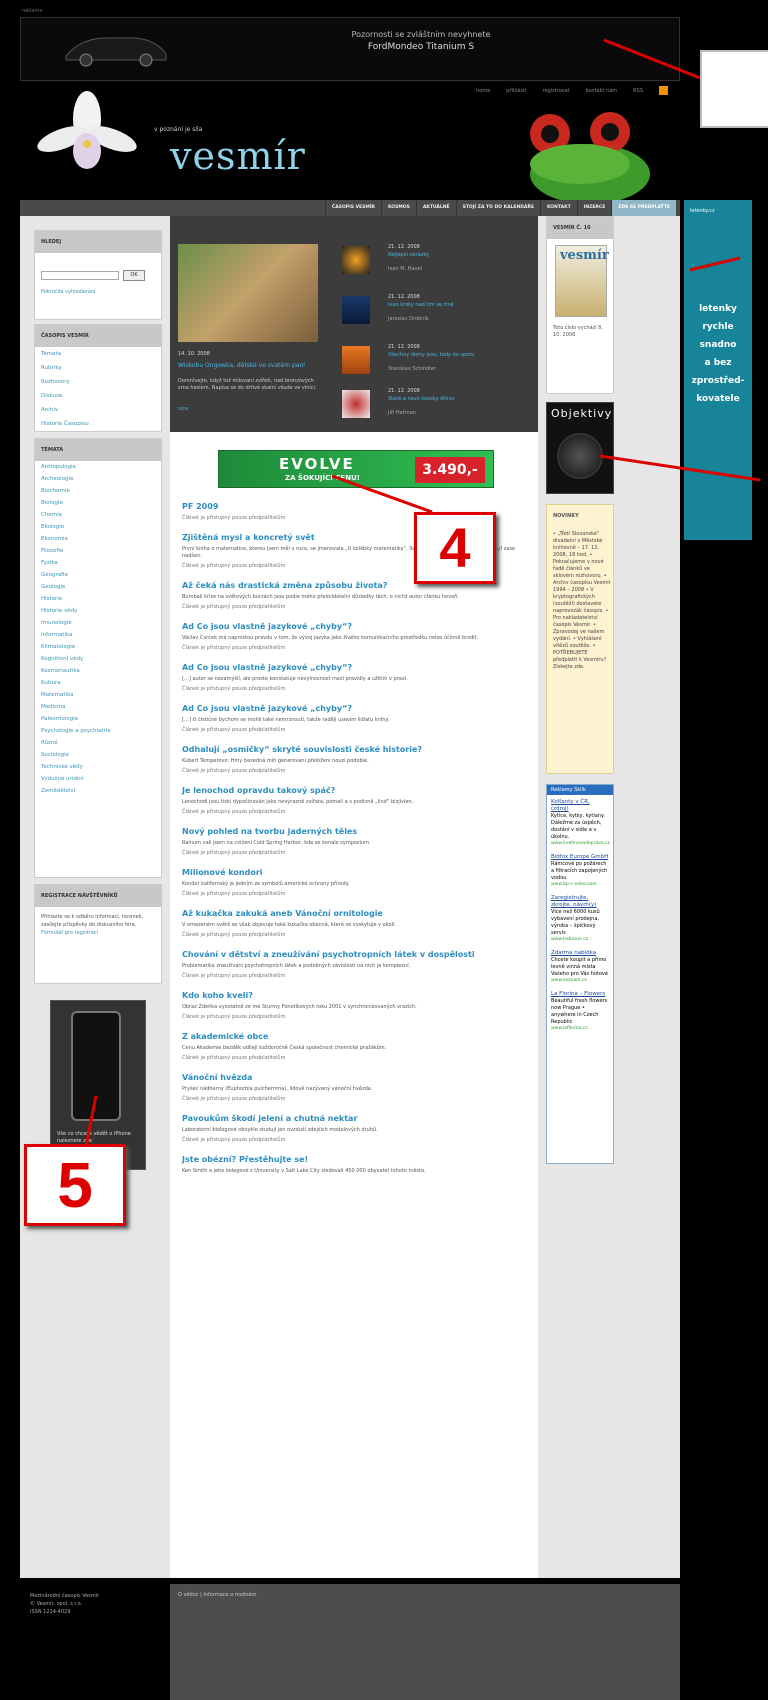 This screenshot has width=768, height=1700. Describe the element at coordinates (398, 208) in the screenshot. I see `nav-kosmos: KOSMOS` at that location.